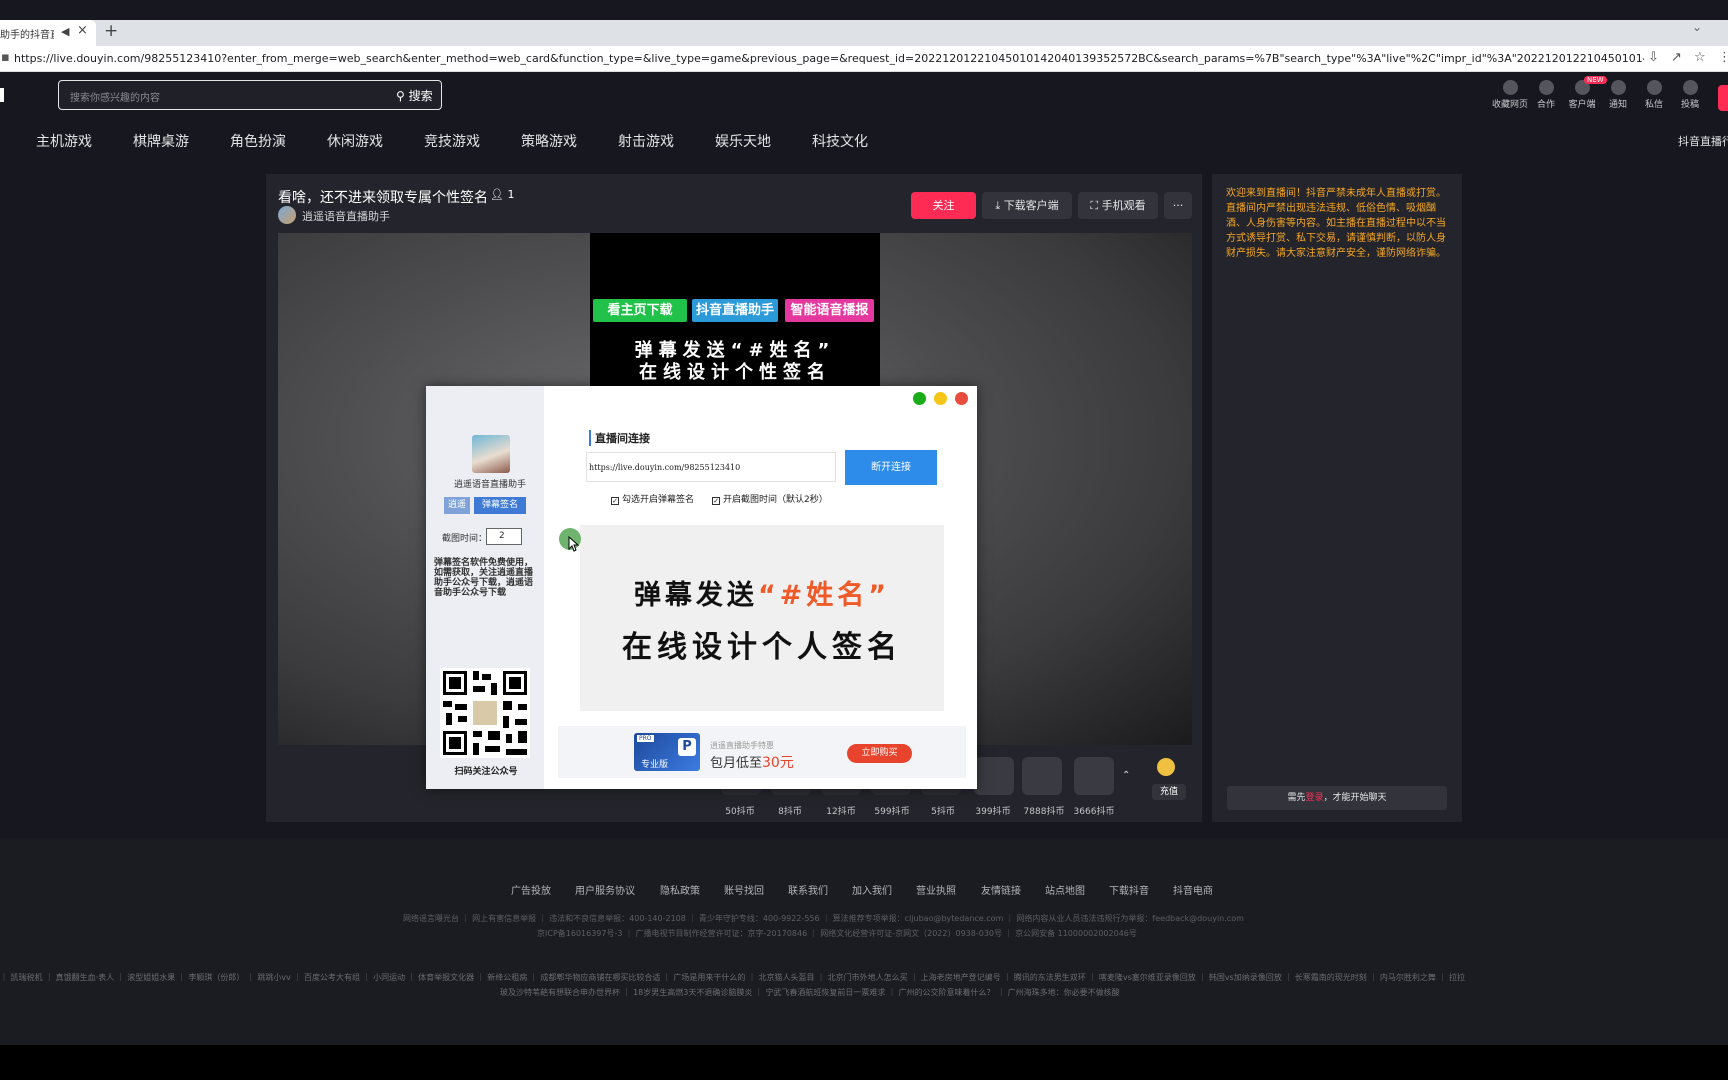  What do you see at coordinates (770, 498) in the screenshot?
I see `checkbox-screenshot-interval: ✓ 开启截图时间（默认2秒）` at bounding box center [770, 498].